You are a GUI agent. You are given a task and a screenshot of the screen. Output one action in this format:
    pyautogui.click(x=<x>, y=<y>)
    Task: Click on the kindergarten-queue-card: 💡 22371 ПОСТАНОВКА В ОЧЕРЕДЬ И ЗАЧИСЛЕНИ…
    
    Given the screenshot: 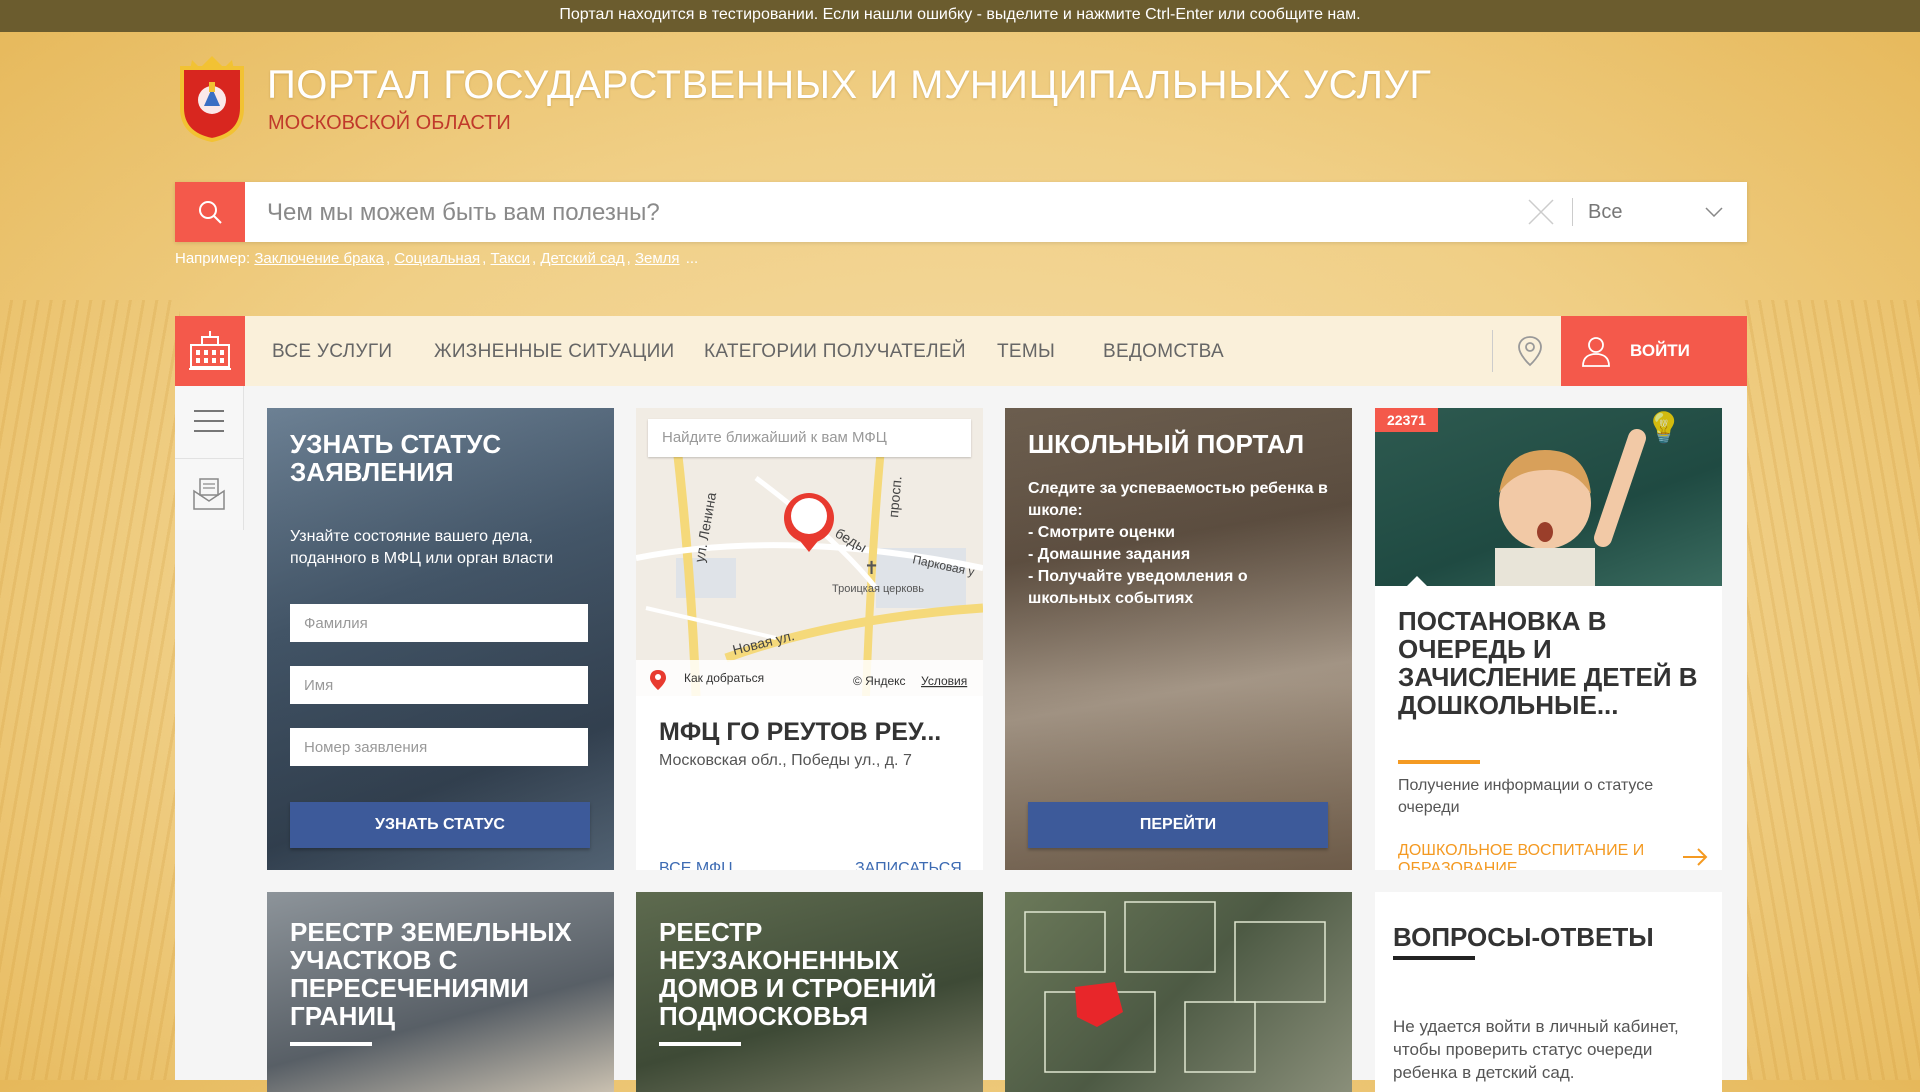 What is the action you would take?
    pyautogui.click(x=1548, y=639)
    